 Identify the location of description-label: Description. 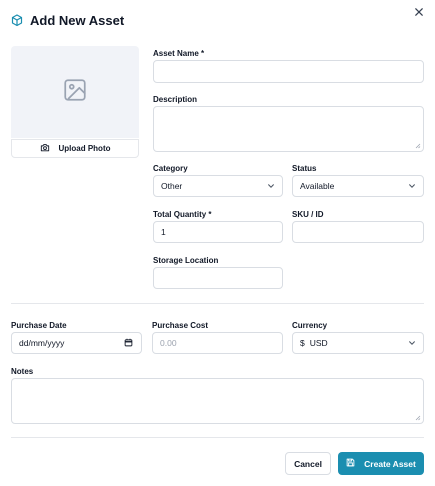
(175, 99).